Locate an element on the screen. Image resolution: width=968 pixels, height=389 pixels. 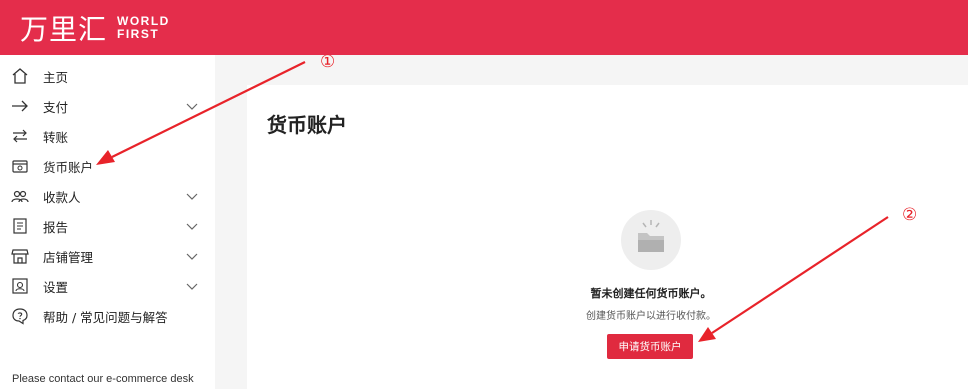
sidebar-item-label: 支付 is located at coordinates (56, 107).